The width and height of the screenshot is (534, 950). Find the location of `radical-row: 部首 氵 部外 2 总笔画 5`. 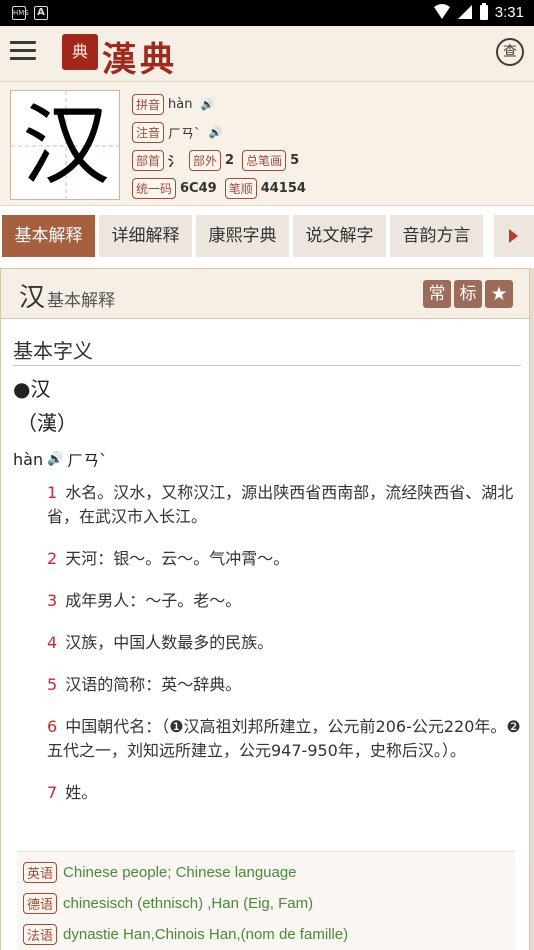

radical-row: 部首 氵 部外 2 总笔画 5 is located at coordinates (221, 160).